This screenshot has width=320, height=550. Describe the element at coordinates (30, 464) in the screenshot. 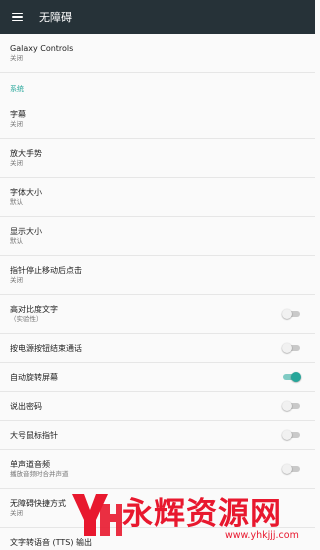

I see `setting-title: 单声道音频` at that location.